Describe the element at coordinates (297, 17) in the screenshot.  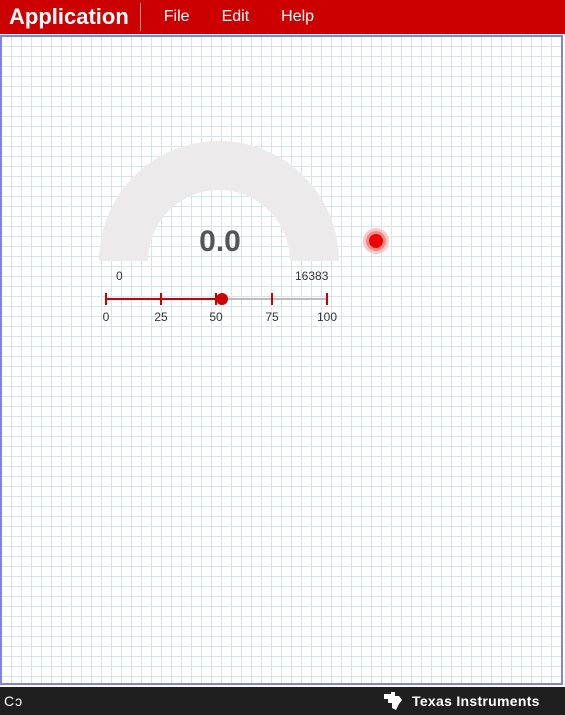
I see `menu-help: Help` at that location.